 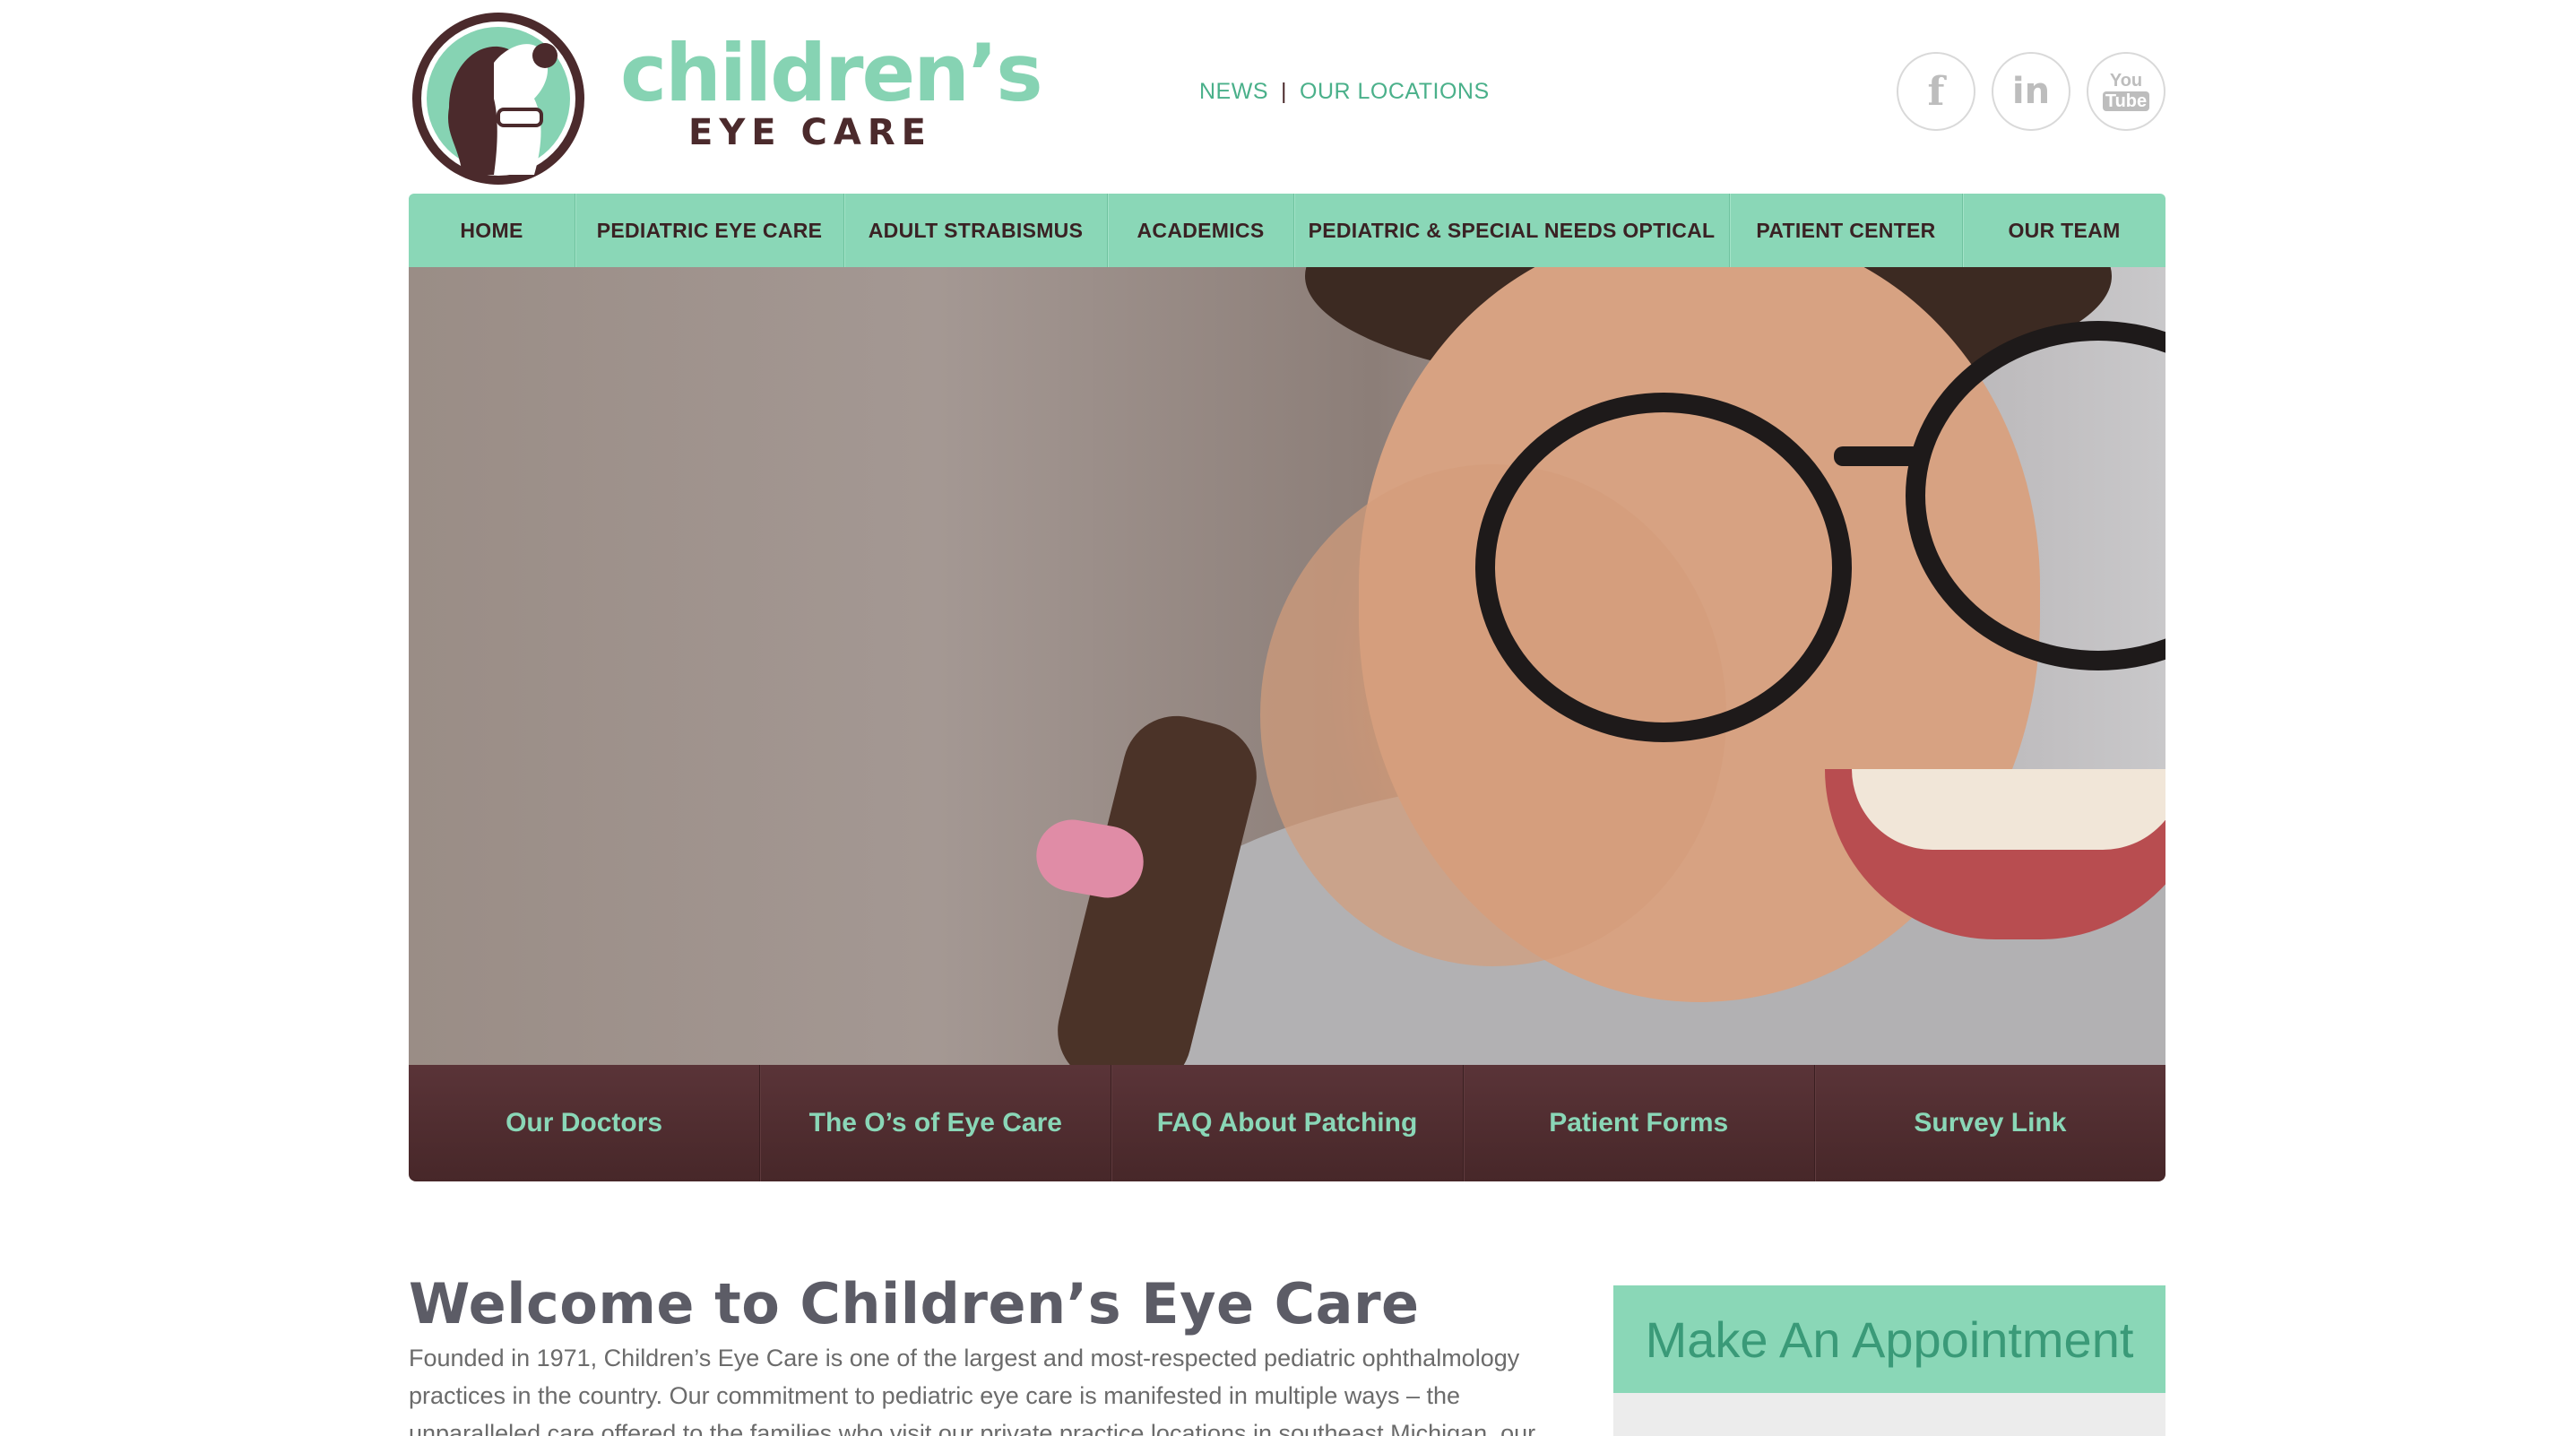 I want to click on logo-text-eye-care: EYE CARE, so click(x=810, y=132).